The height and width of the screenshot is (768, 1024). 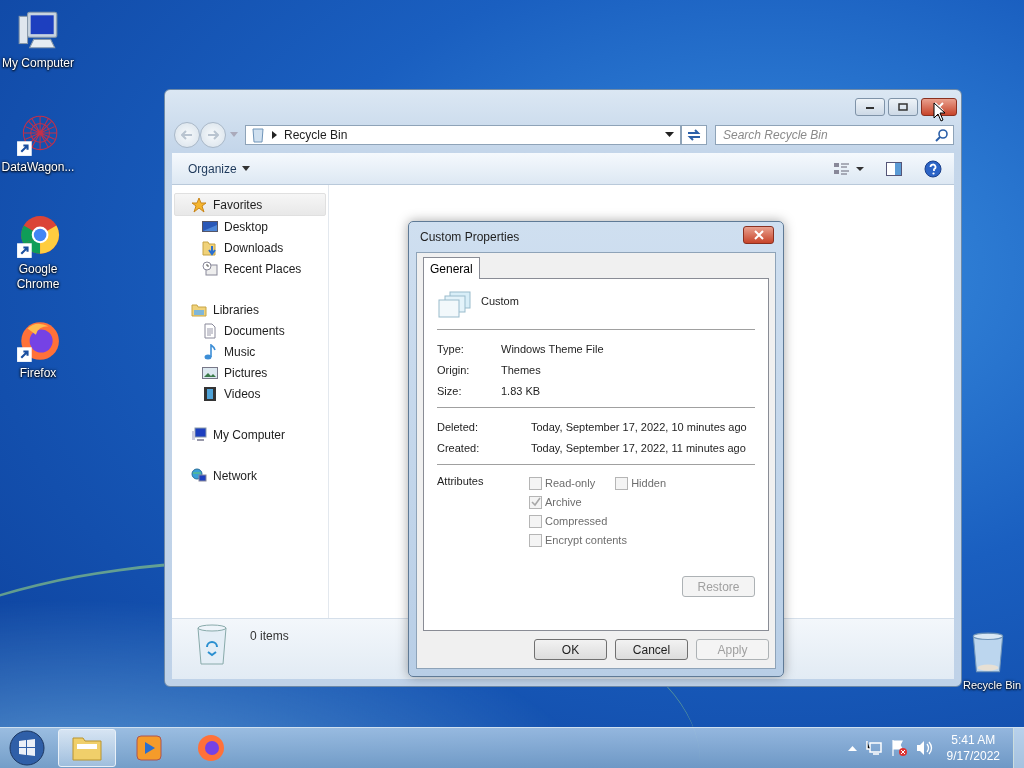 I want to click on nav-item: Recent Places, so click(x=250, y=268).